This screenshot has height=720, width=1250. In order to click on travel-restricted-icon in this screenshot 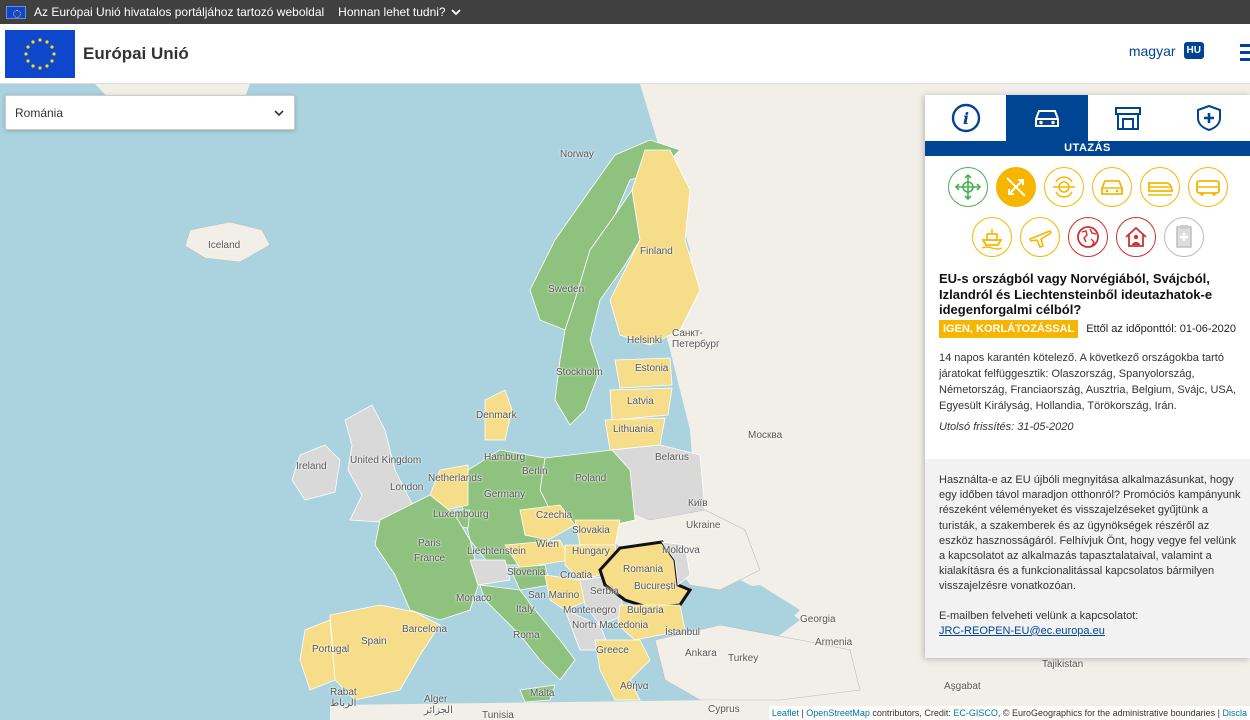, I will do `click(1015, 187)`.